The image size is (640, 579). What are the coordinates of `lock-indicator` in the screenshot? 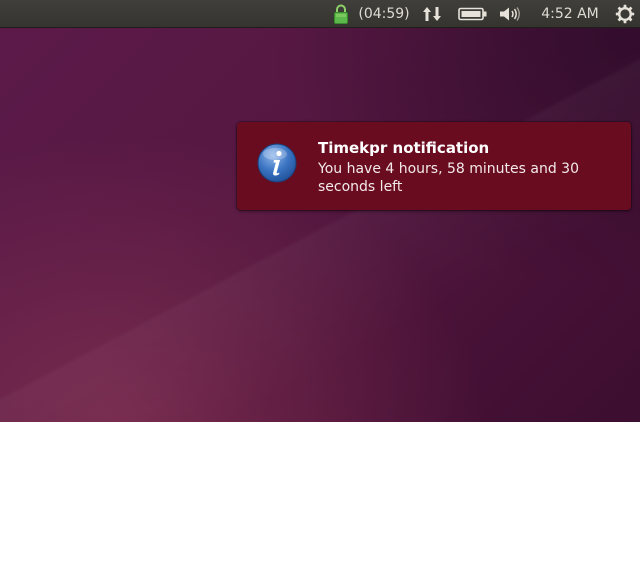 It's located at (341, 14).